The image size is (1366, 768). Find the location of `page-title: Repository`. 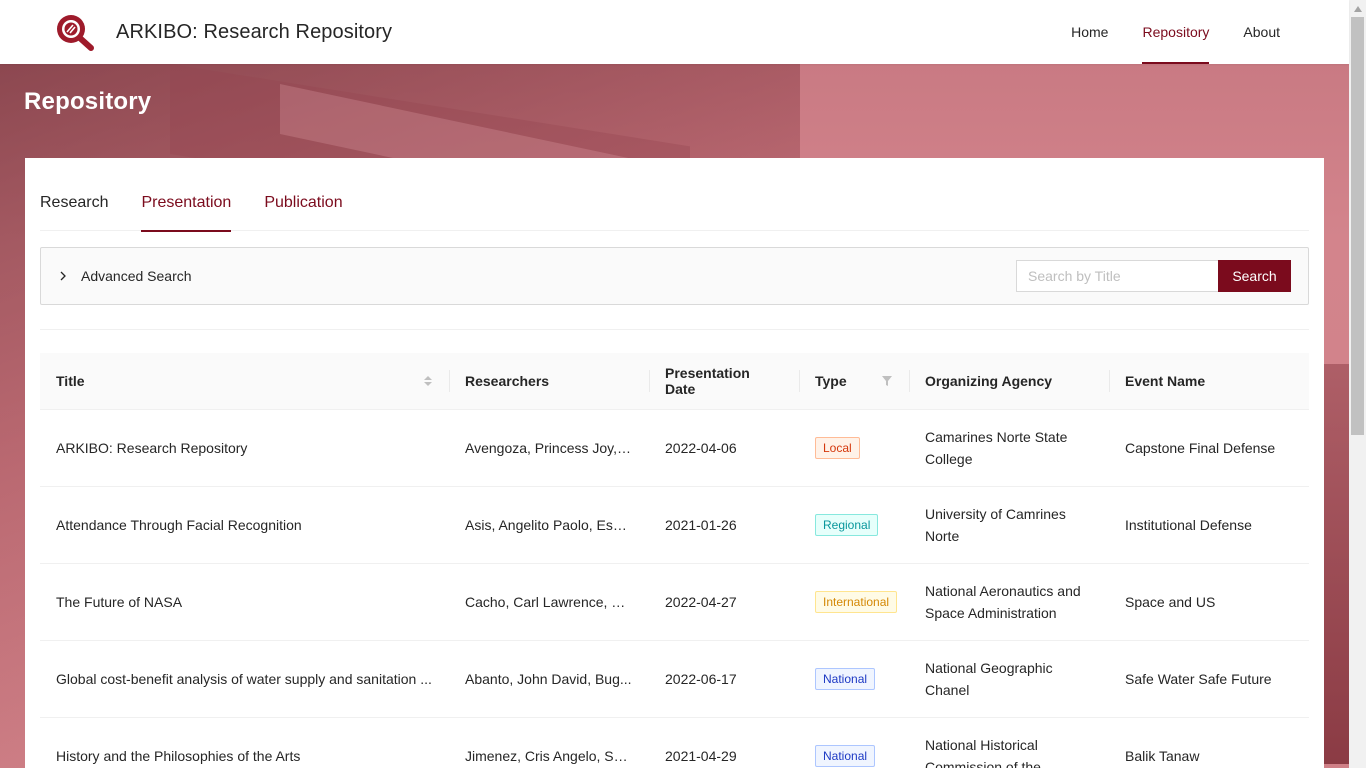

page-title: Repository is located at coordinates (88, 101).